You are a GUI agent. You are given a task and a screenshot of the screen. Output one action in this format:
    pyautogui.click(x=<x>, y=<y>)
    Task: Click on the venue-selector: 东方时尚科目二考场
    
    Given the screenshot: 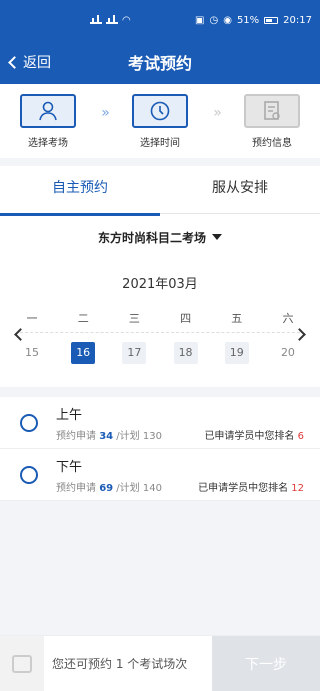 What is the action you would take?
    pyautogui.click(x=160, y=237)
    